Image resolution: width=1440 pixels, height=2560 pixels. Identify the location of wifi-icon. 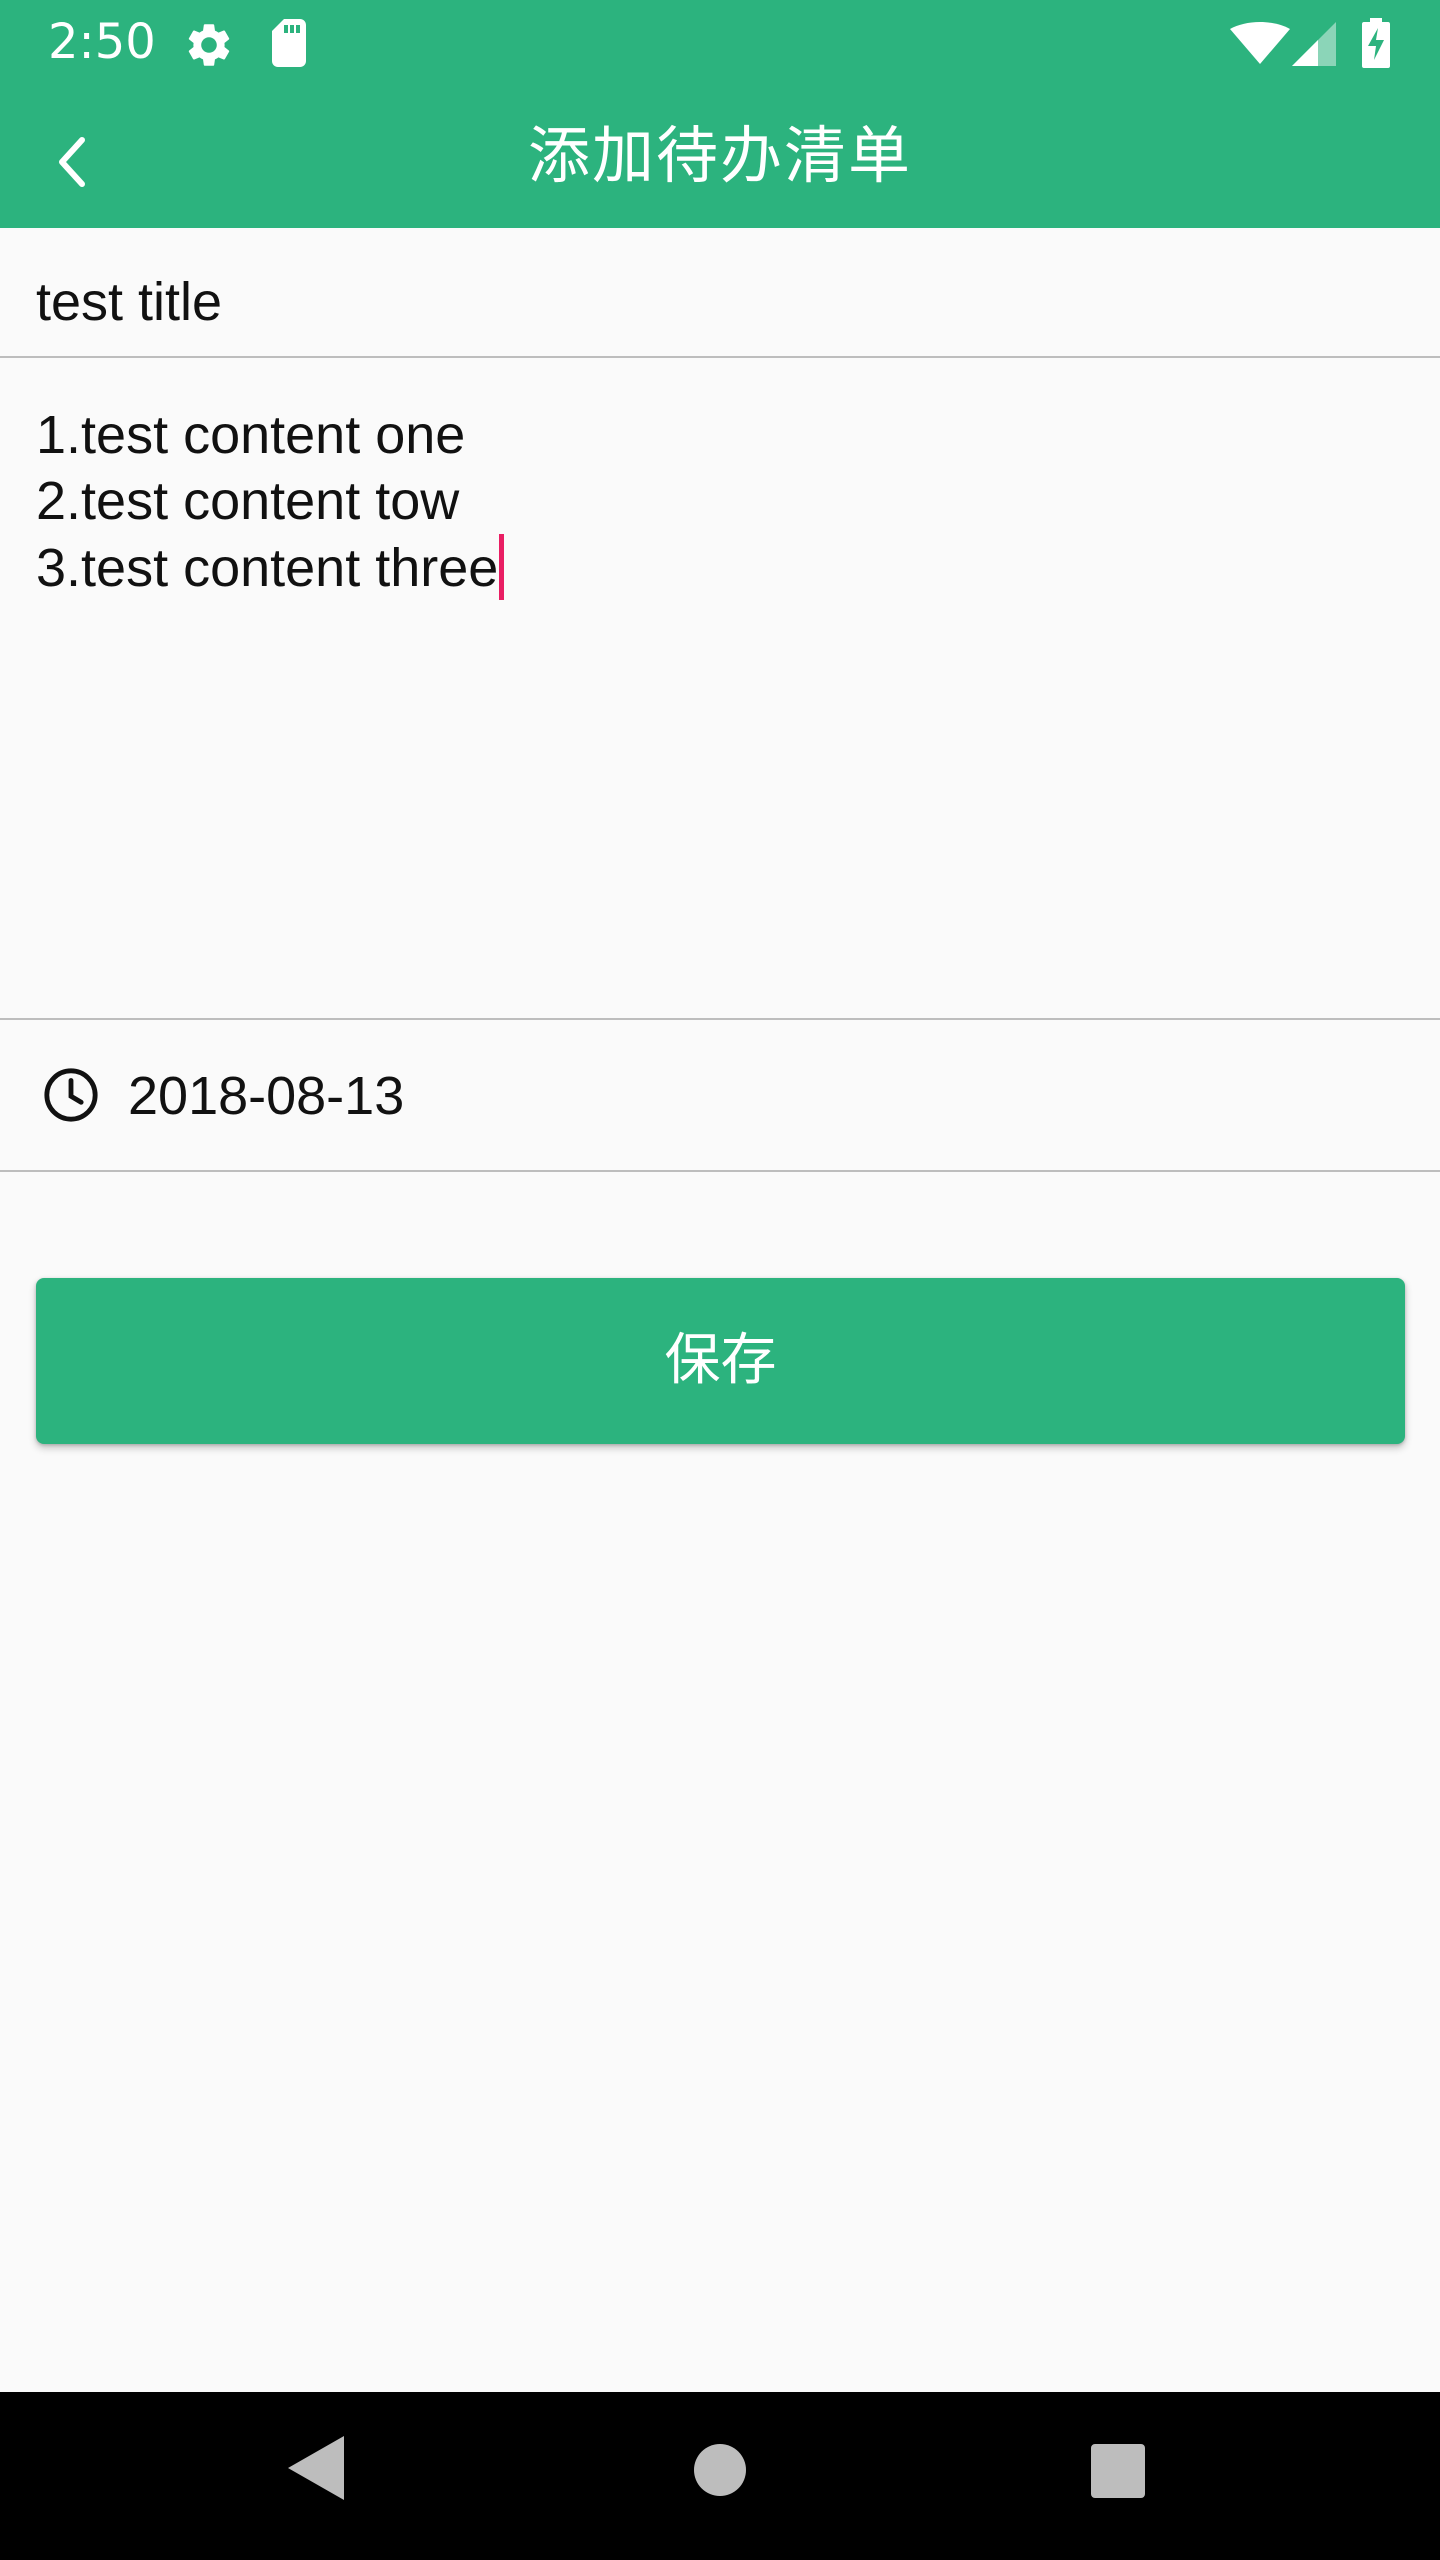
(1260, 43).